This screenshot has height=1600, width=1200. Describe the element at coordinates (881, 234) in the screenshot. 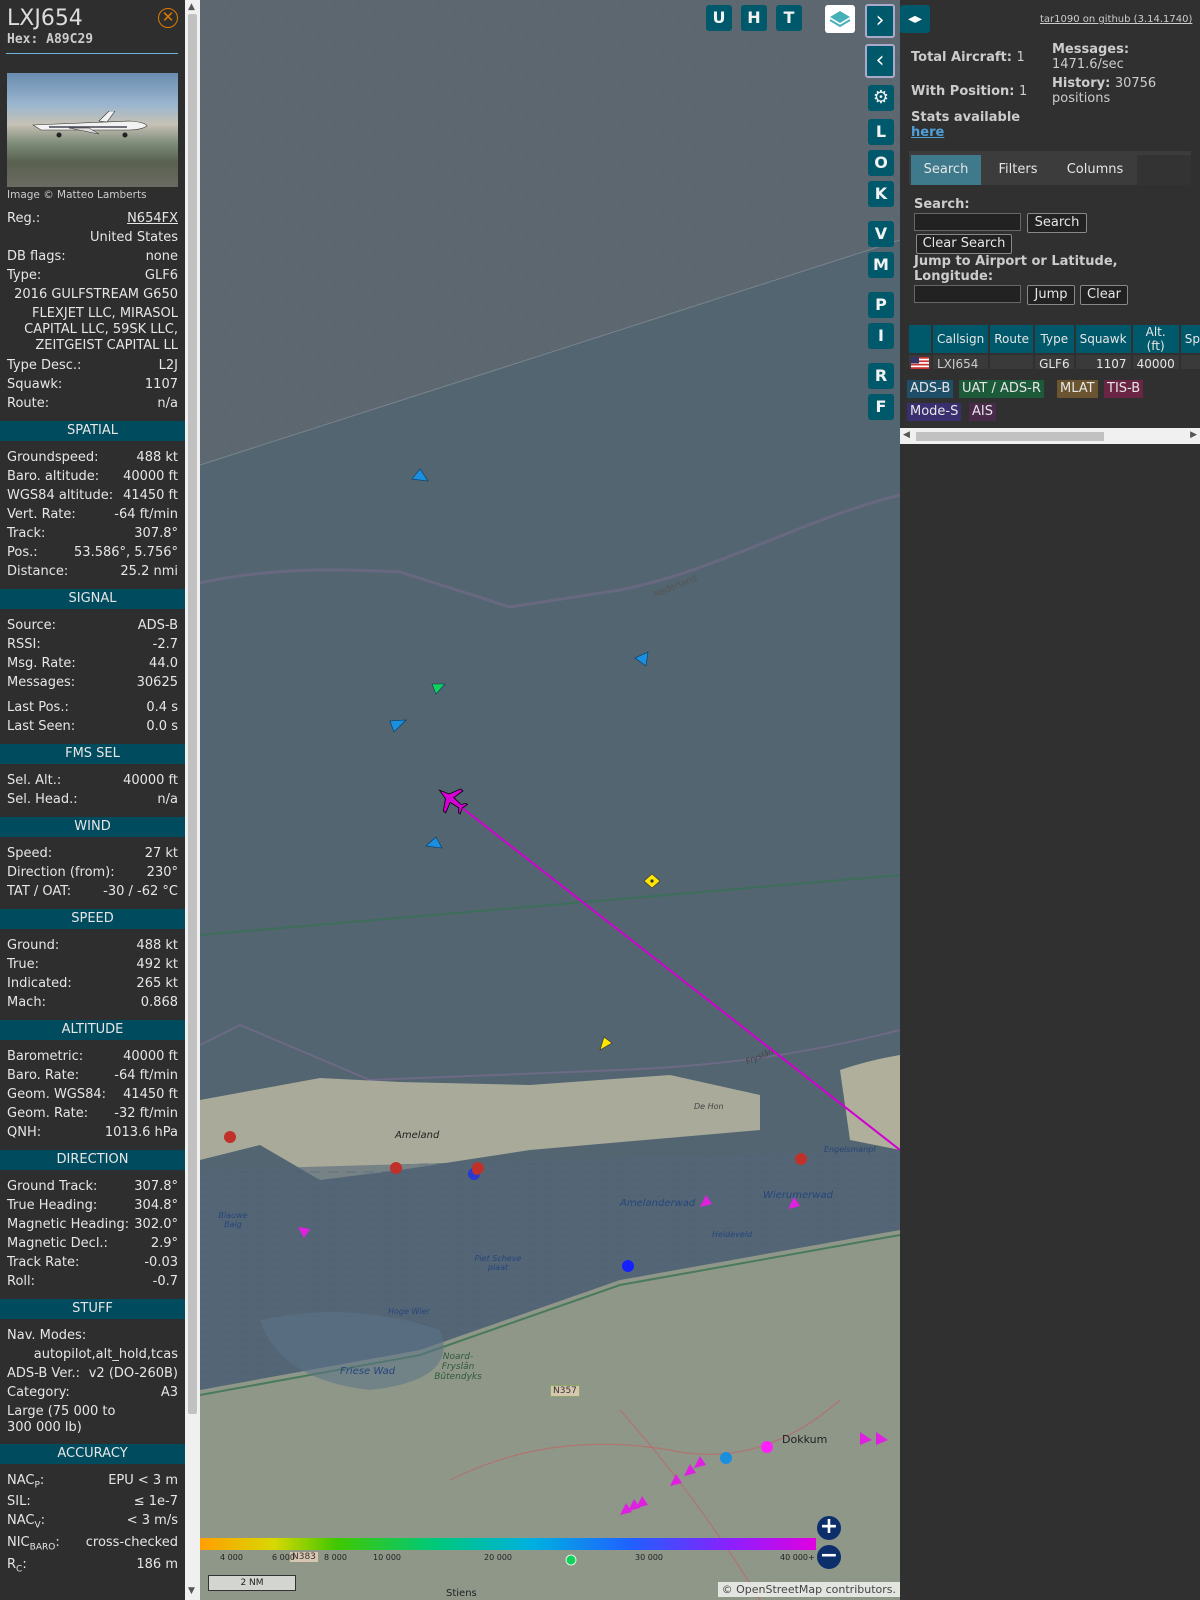

I see `map-button-v: V` at that location.